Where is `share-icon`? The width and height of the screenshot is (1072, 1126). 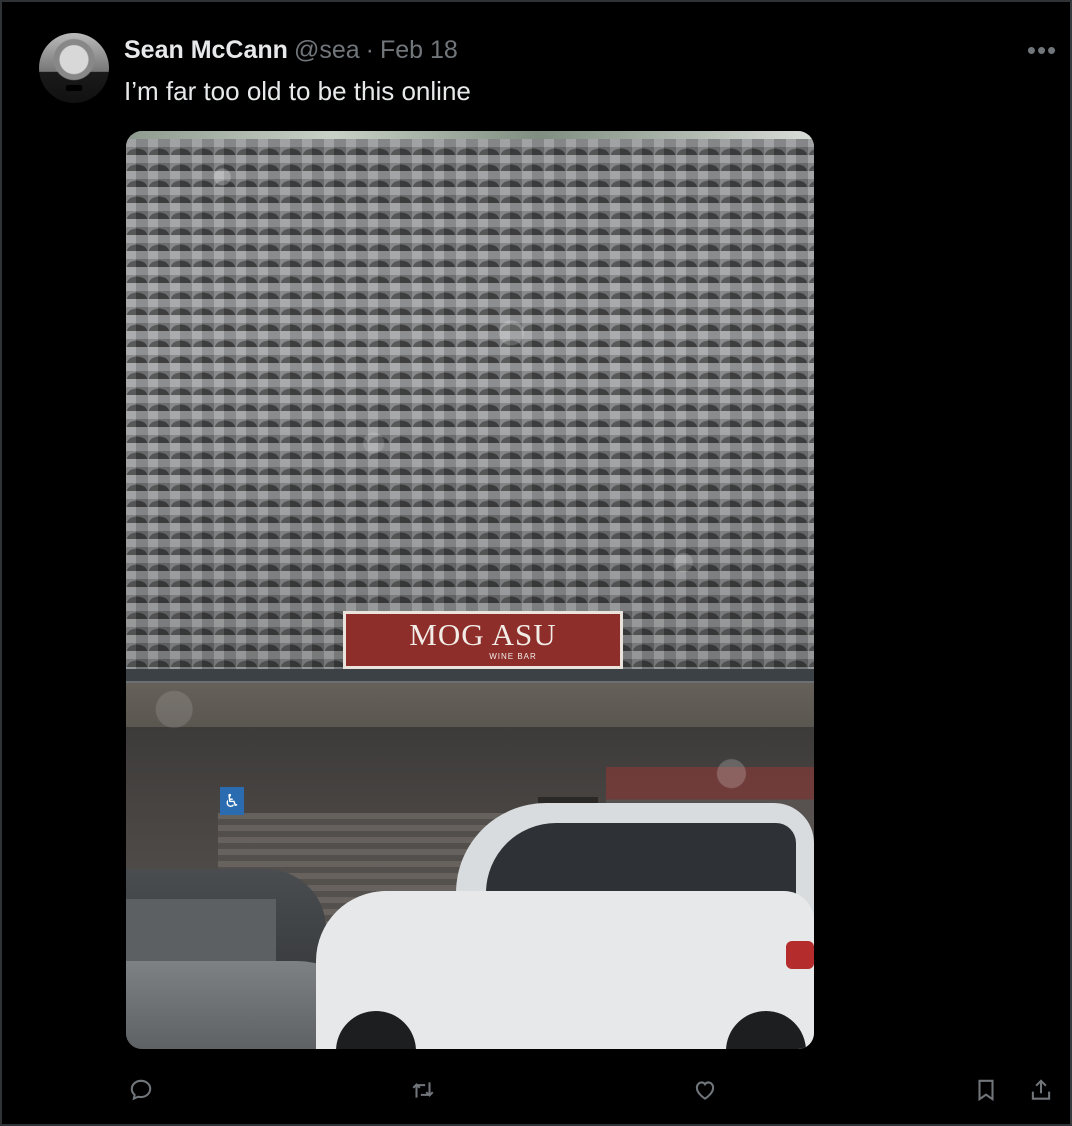 share-icon is located at coordinates (1041, 1089).